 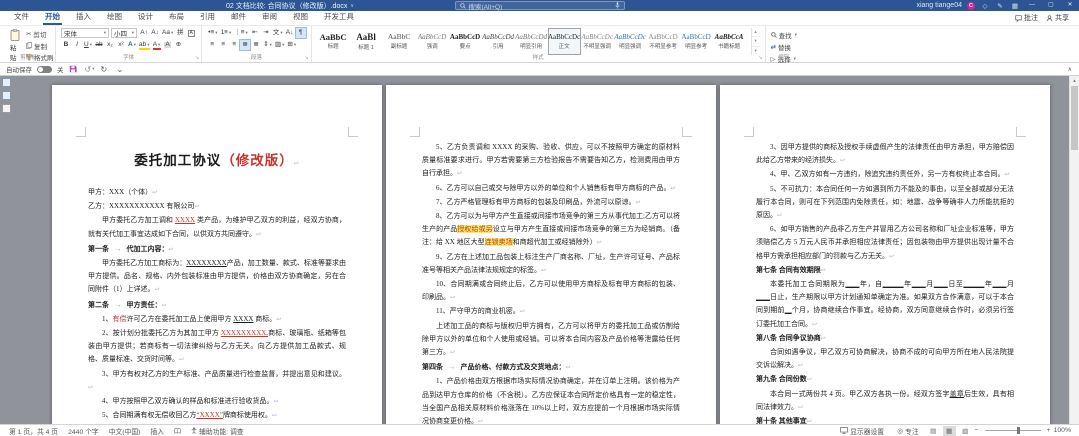 I want to click on sort-button: A↓, so click(x=290, y=33).